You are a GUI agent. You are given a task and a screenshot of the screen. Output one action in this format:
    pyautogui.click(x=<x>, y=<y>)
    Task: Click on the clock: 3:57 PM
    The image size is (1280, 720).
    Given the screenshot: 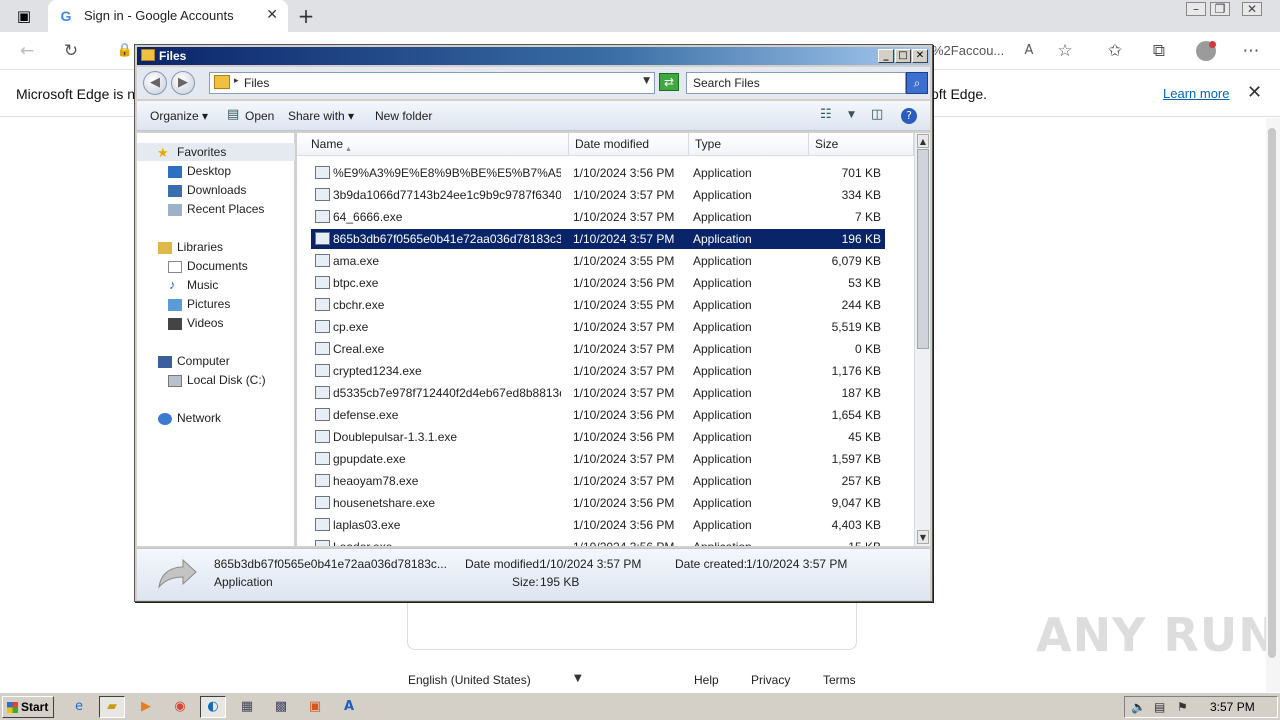 What is the action you would take?
    pyautogui.click(x=1232, y=707)
    